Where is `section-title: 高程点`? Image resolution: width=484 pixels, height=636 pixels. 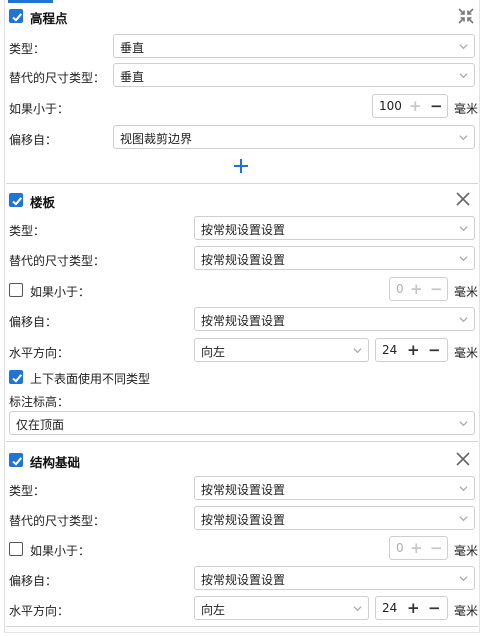
section-title: 高程点 is located at coordinates (49, 18).